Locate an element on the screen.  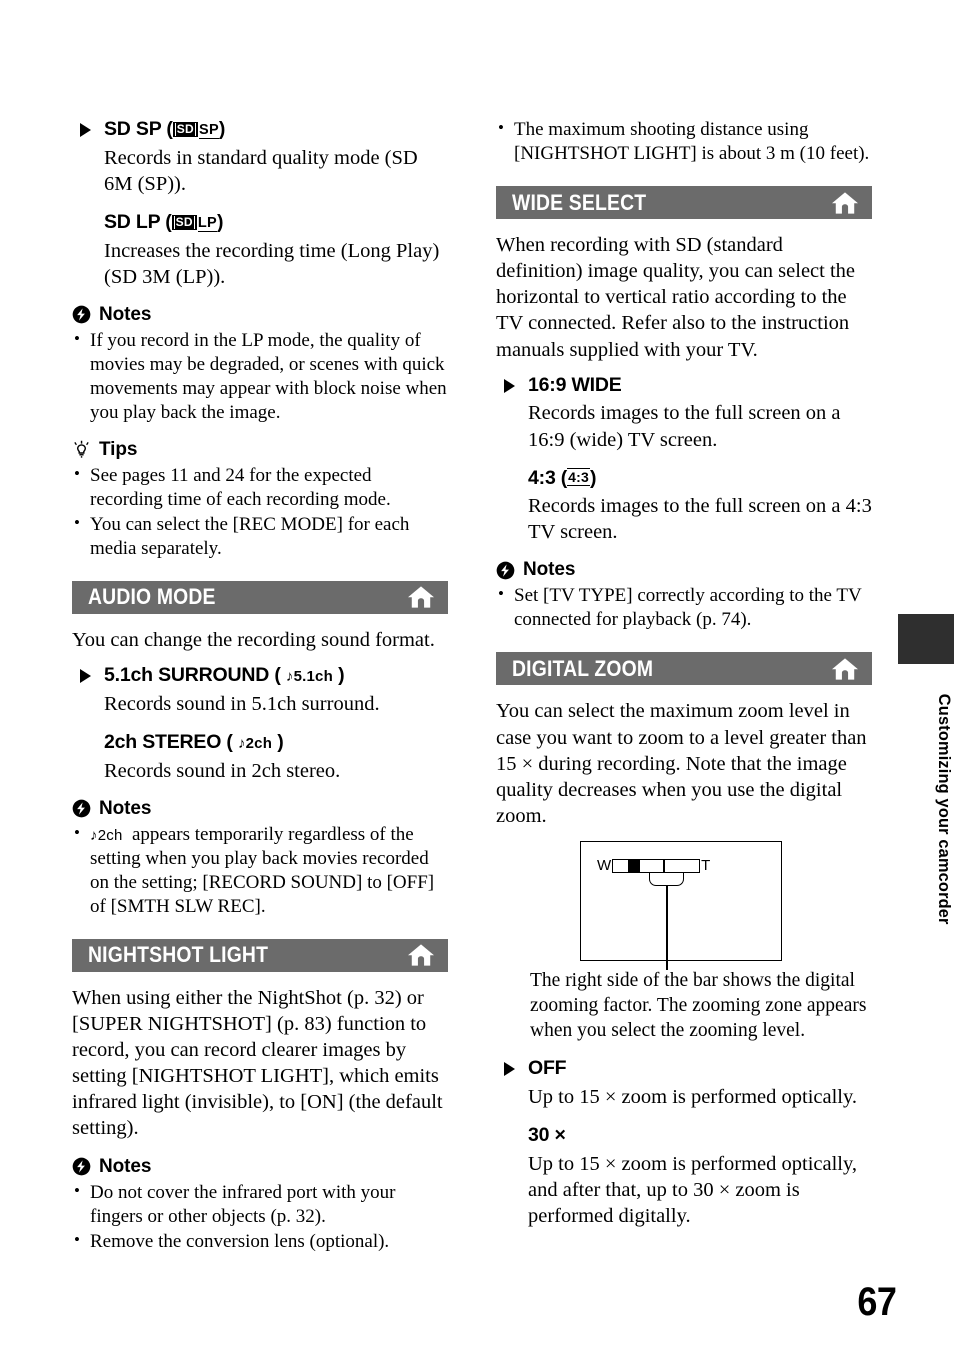
ratio-4-3-glyph-icon: 4:3 is located at coordinates (578, 477).